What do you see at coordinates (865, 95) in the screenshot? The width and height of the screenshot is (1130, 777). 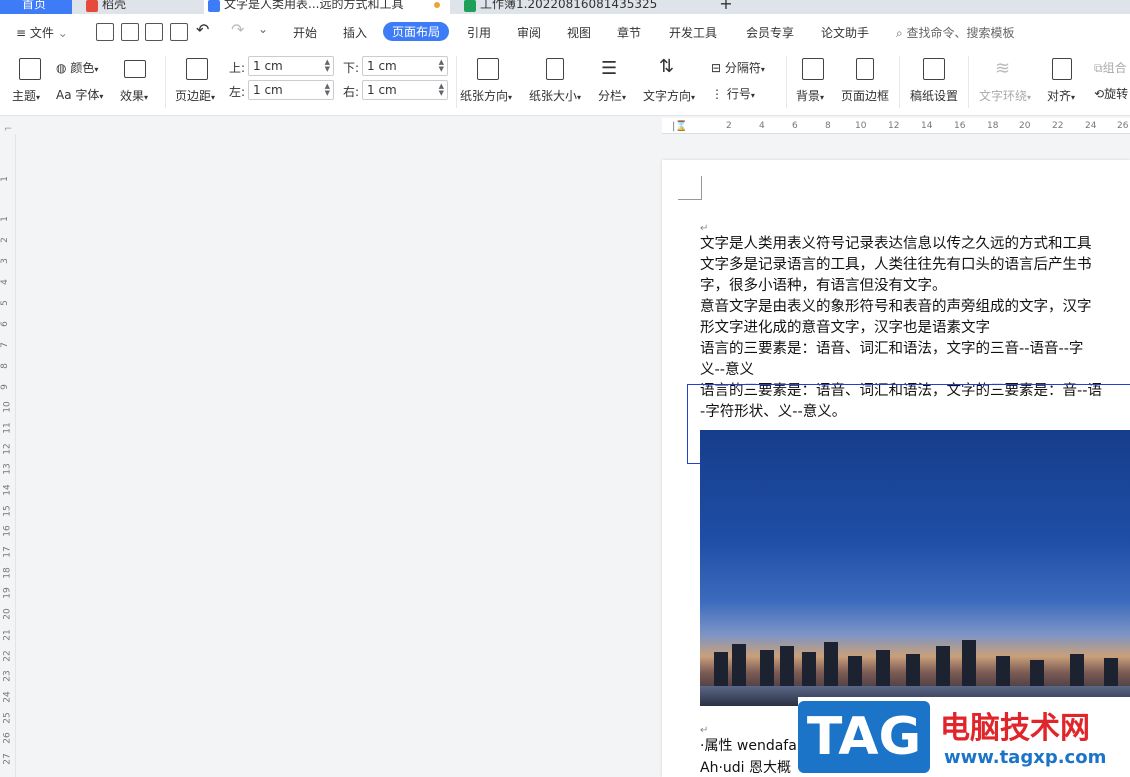 I see `page-border-button: 页面边框` at bounding box center [865, 95].